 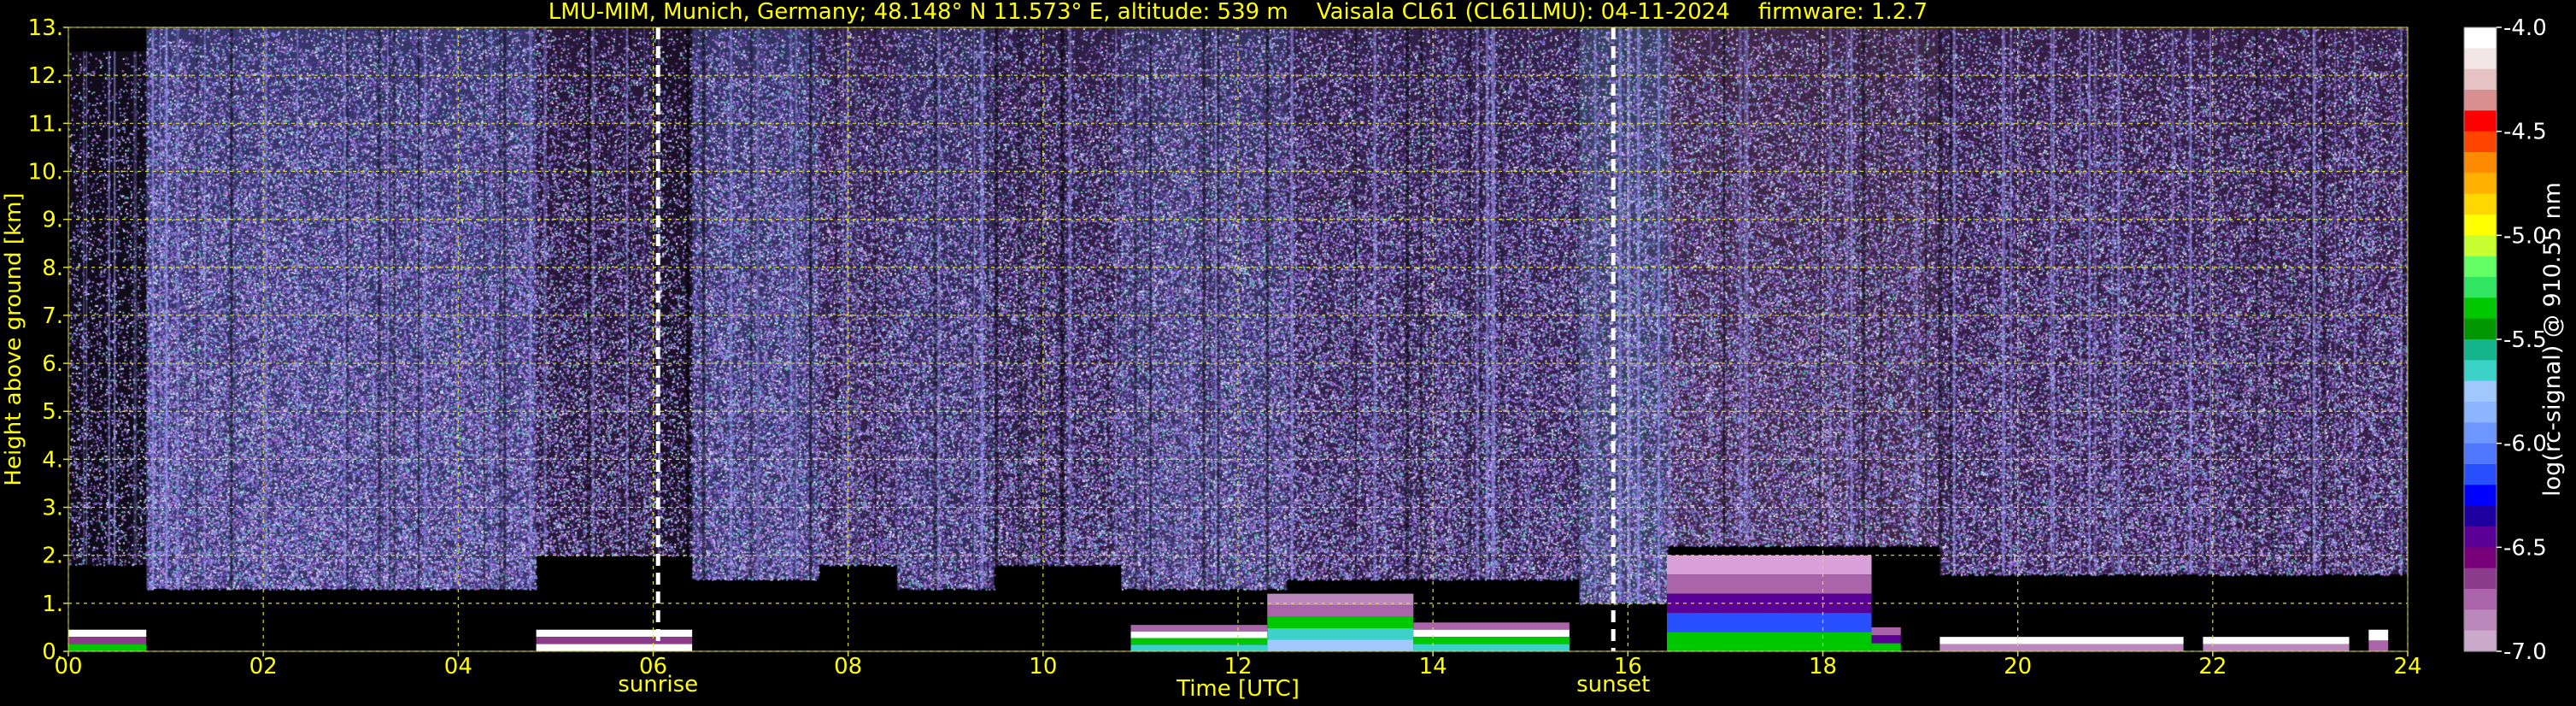 I want to click on x-tick-label: 10, so click(x=1043, y=667).